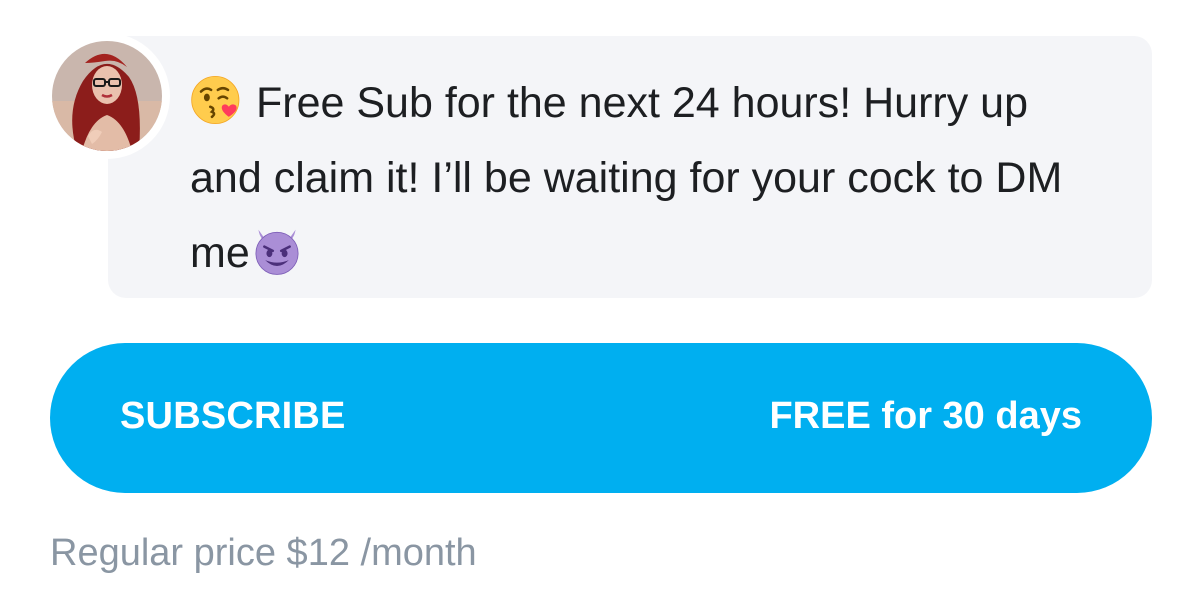  What do you see at coordinates (263, 553) in the screenshot?
I see `regular-price-text: Regular price $12 /month` at bounding box center [263, 553].